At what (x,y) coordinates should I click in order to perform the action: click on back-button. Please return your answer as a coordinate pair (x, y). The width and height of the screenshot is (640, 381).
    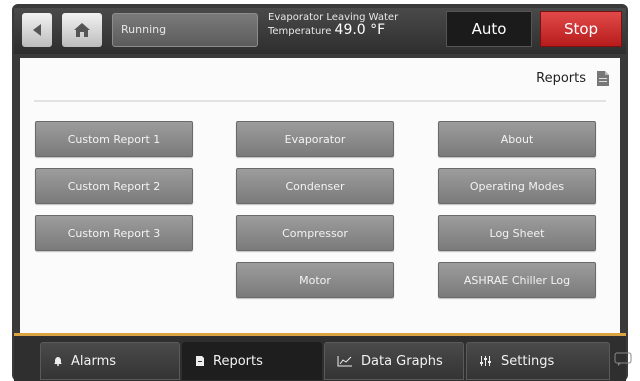
    Looking at the image, I should click on (37, 30).